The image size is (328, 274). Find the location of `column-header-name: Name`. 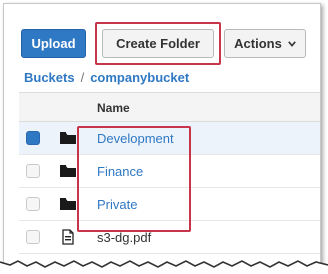

column-header-name: Name is located at coordinates (113, 108).